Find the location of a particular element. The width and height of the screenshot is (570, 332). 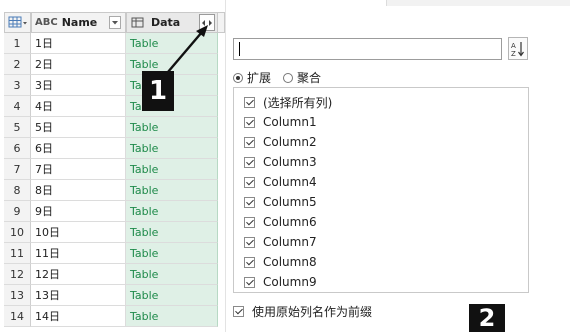

table-type-icon is located at coordinates (137, 22).